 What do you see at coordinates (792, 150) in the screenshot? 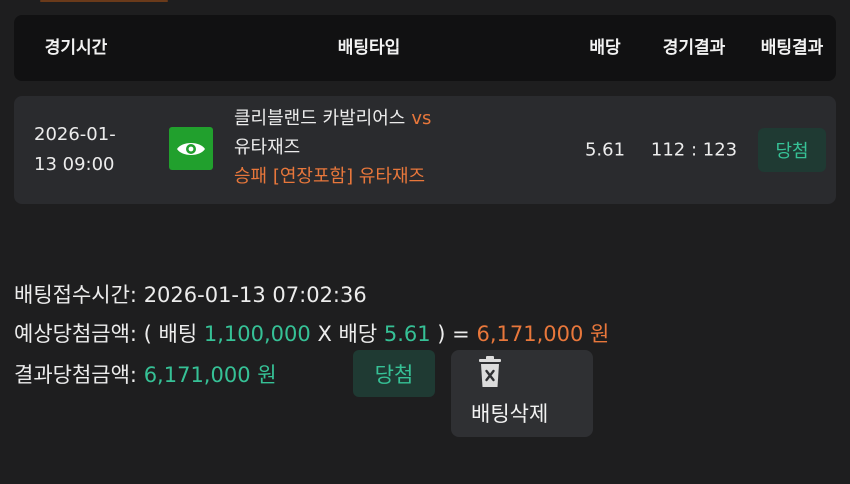
I see `result-badge: 당첨` at bounding box center [792, 150].